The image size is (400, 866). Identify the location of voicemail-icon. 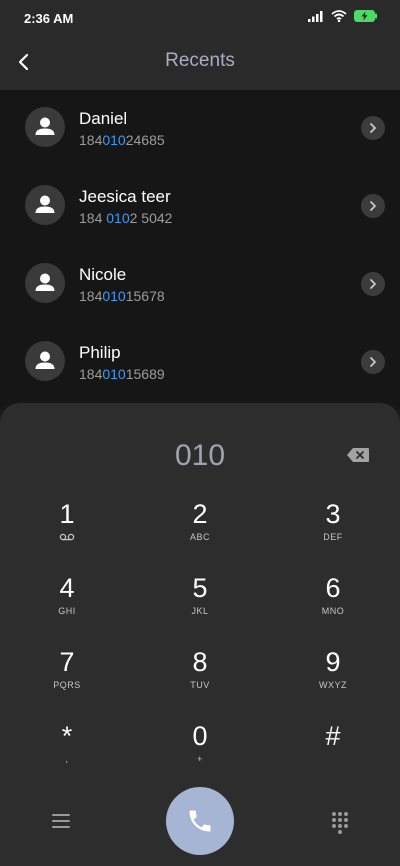
(67, 537).